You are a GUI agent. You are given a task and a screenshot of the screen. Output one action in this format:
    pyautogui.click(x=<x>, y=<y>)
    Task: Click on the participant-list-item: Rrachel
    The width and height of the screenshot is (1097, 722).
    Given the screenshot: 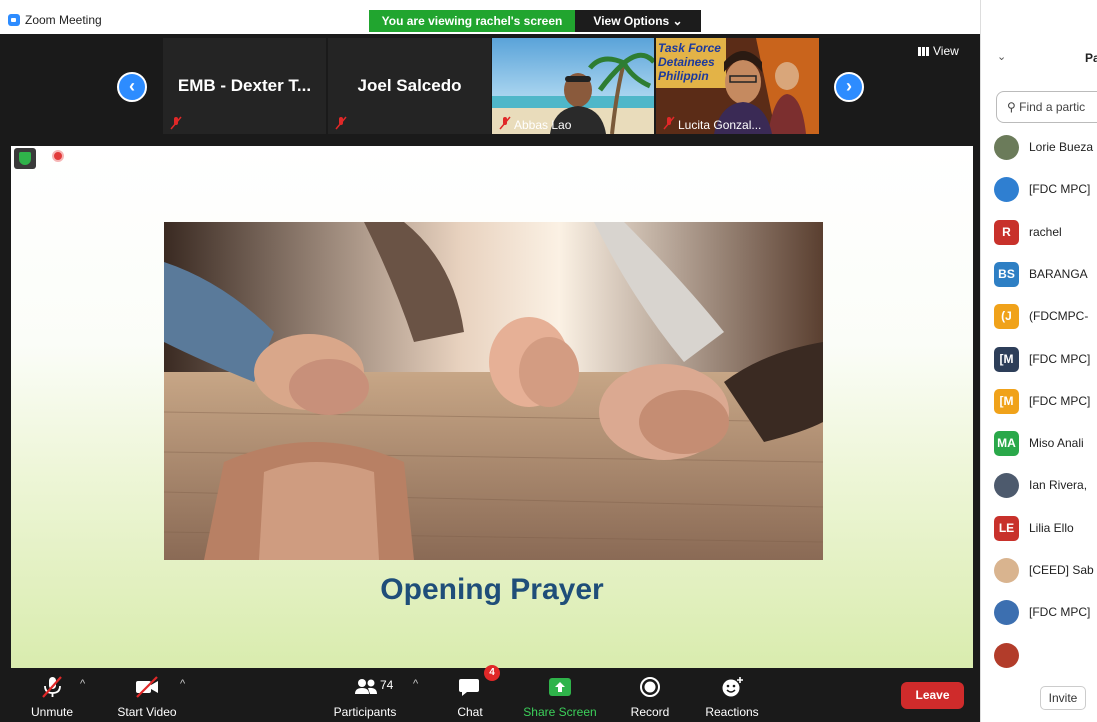 What is the action you would take?
    pyautogui.click(x=1028, y=232)
    